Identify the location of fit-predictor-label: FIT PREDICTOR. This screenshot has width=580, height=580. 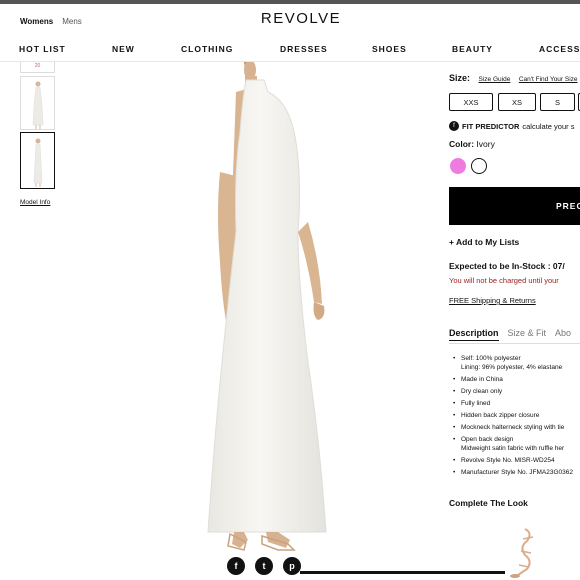
(491, 126).